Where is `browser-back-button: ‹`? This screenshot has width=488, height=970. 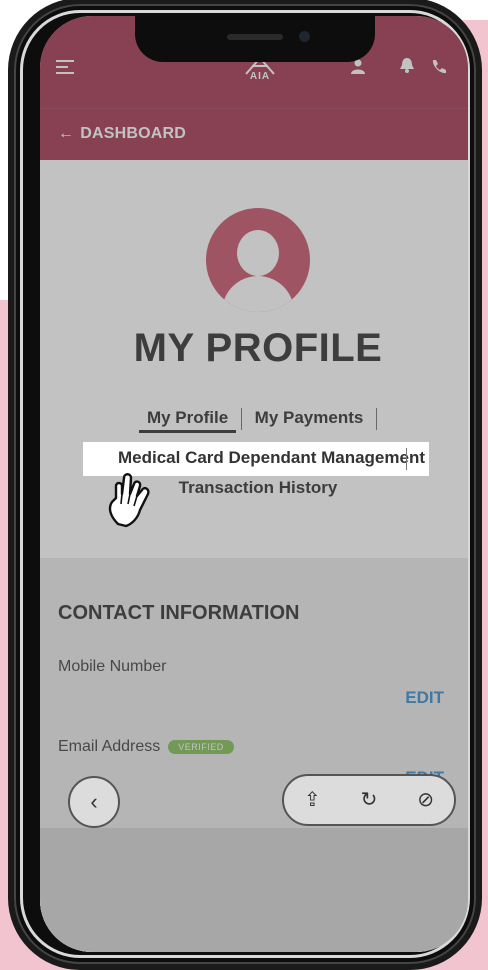
browser-back-button: ‹ is located at coordinates (94, 802).